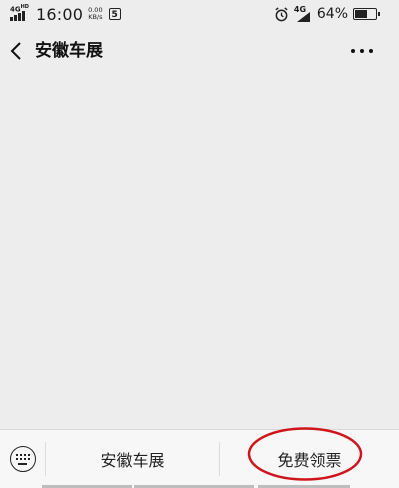 This screenshot has width=399, height=488. Describe the element at coordinates (309, 459) in the screenshot. I see `menu-item-free-tickets: 免费领票` at that location.